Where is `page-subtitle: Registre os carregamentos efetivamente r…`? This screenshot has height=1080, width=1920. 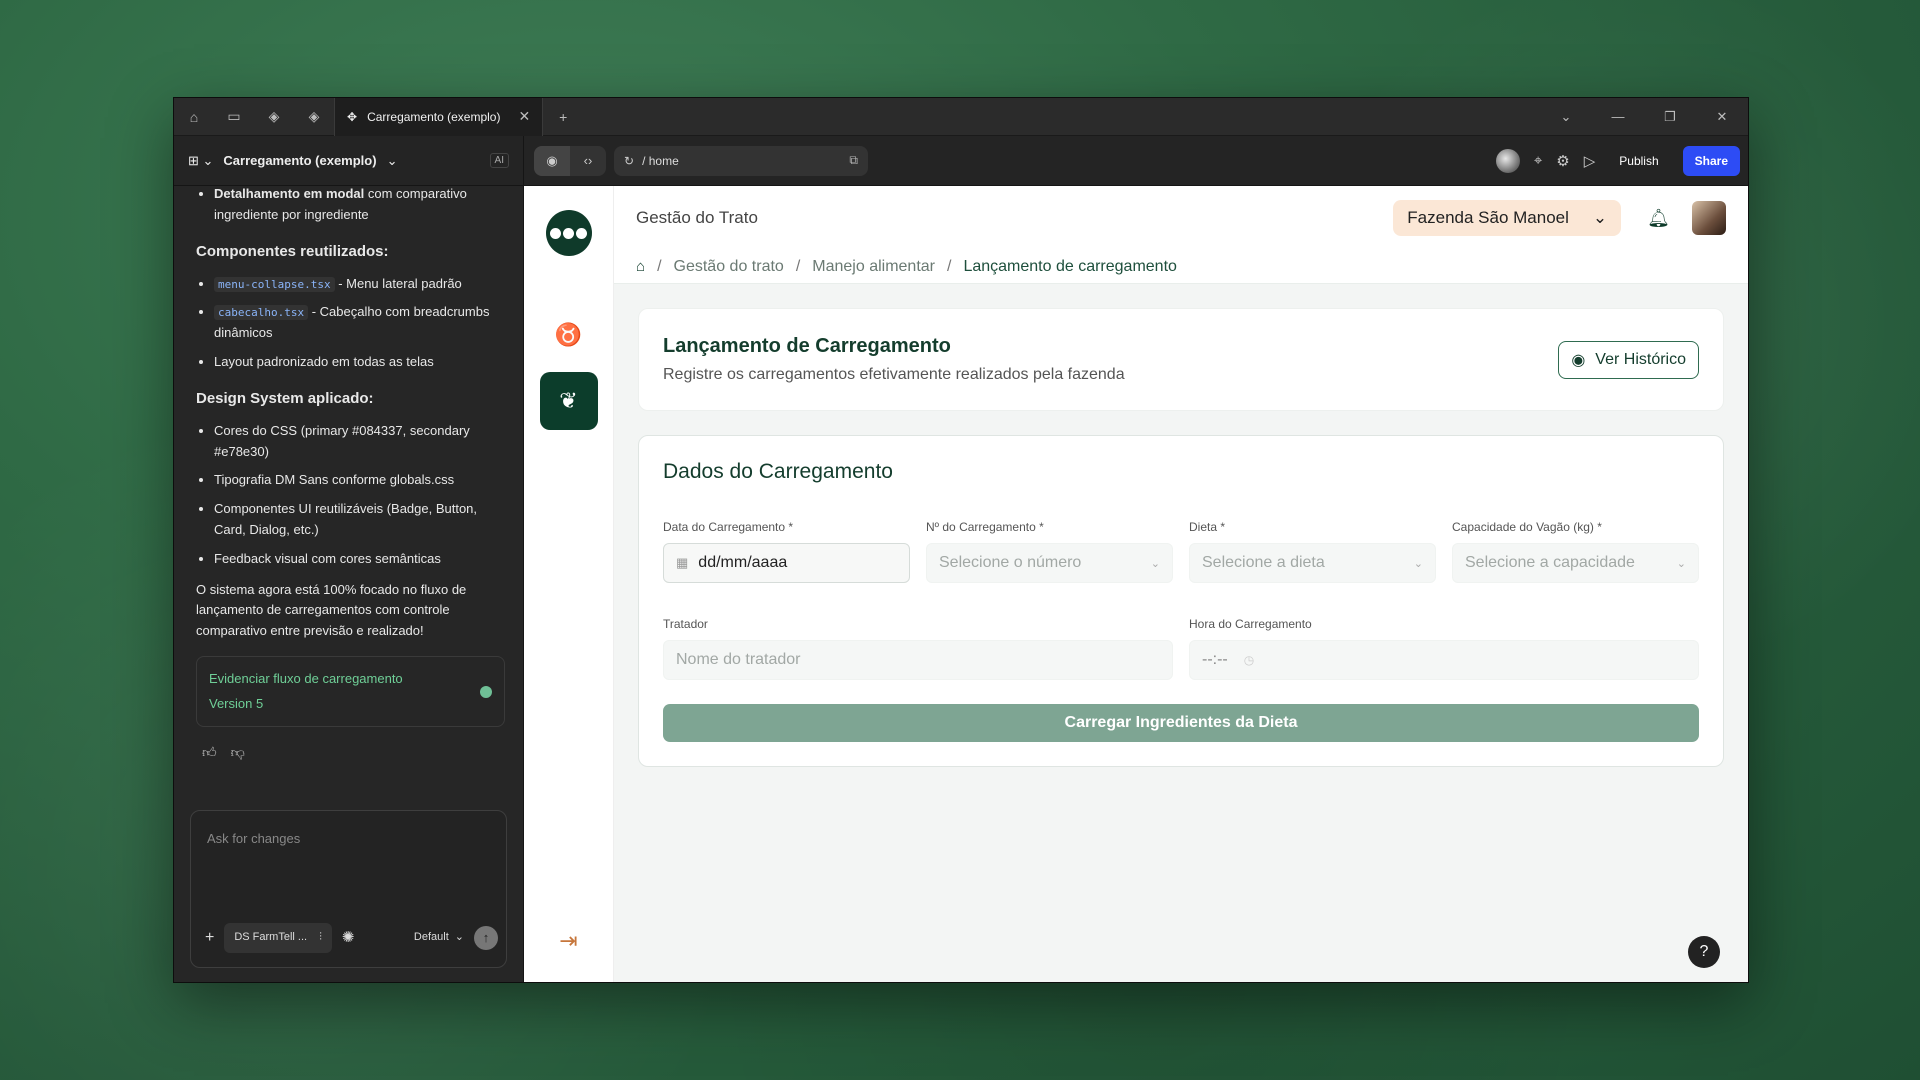
page-subtitle: Registre os carregamentos efetivamente r… is located at coordinates (894, 374).